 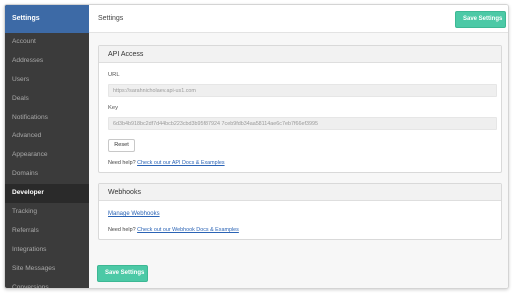 I want to click on top-bar: Settings Save Settings, so click(x=298, y=19).